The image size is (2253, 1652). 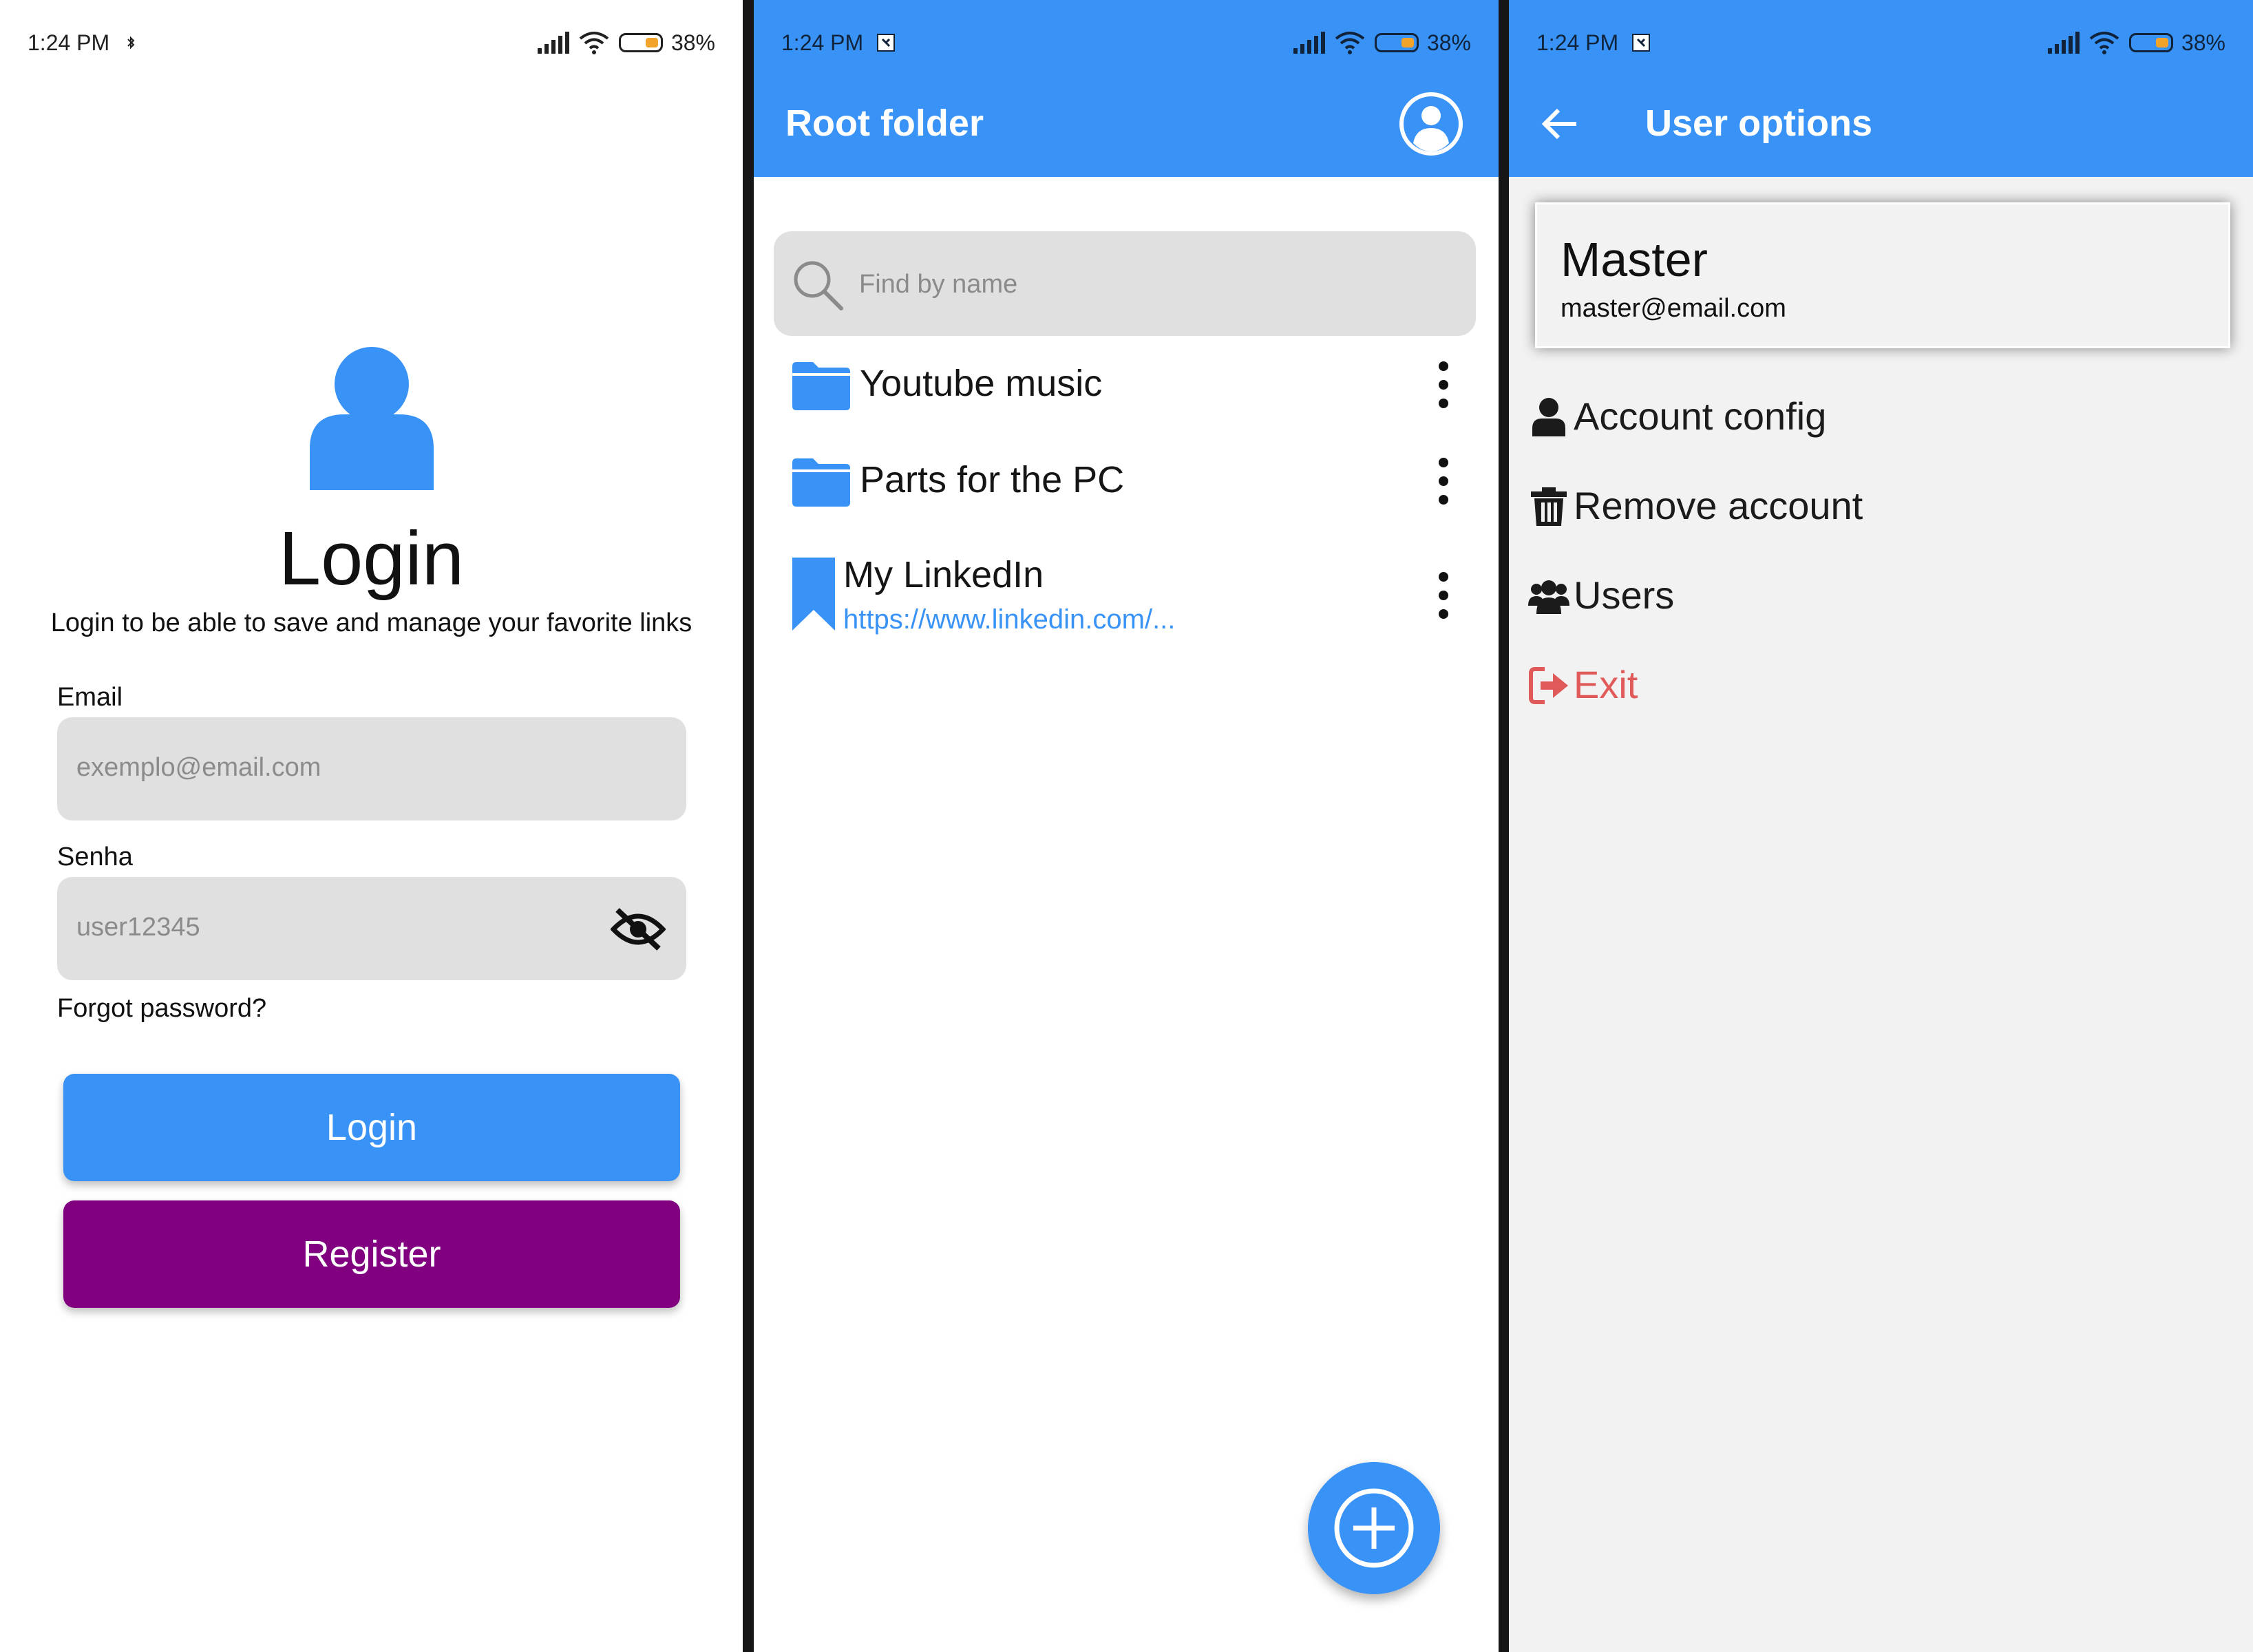 What do you see at coordinates (884, 124) in the screenshot?
I see `page-title: Root folder` at bounding box center [884, 124].